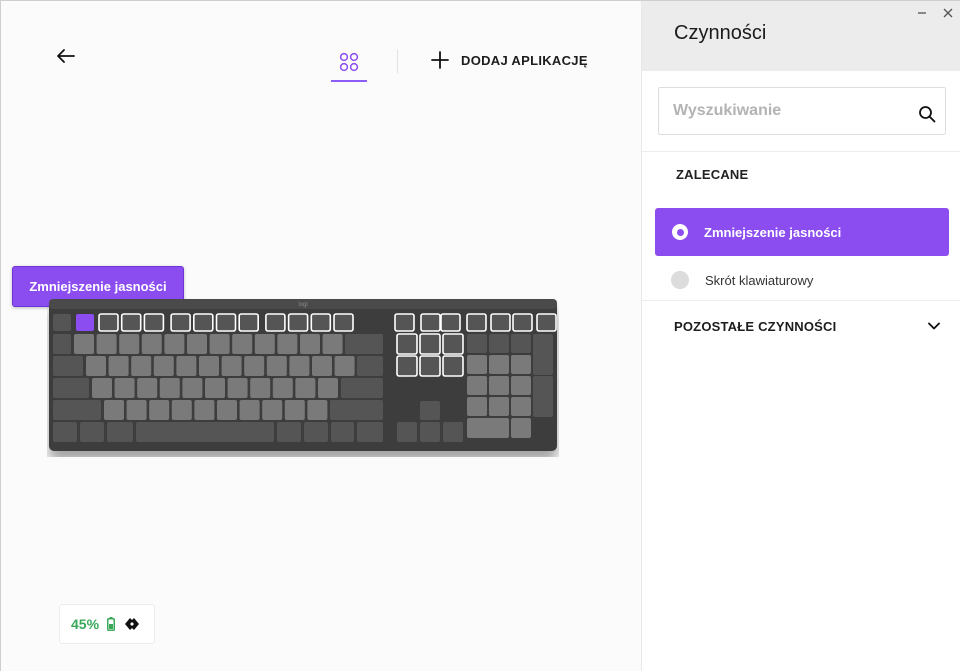  Describe the element at coordinates (802, 280) in the screenshot. I see `action-option-keyboard-shortcut: Skrót klawiaturowy` at that location.